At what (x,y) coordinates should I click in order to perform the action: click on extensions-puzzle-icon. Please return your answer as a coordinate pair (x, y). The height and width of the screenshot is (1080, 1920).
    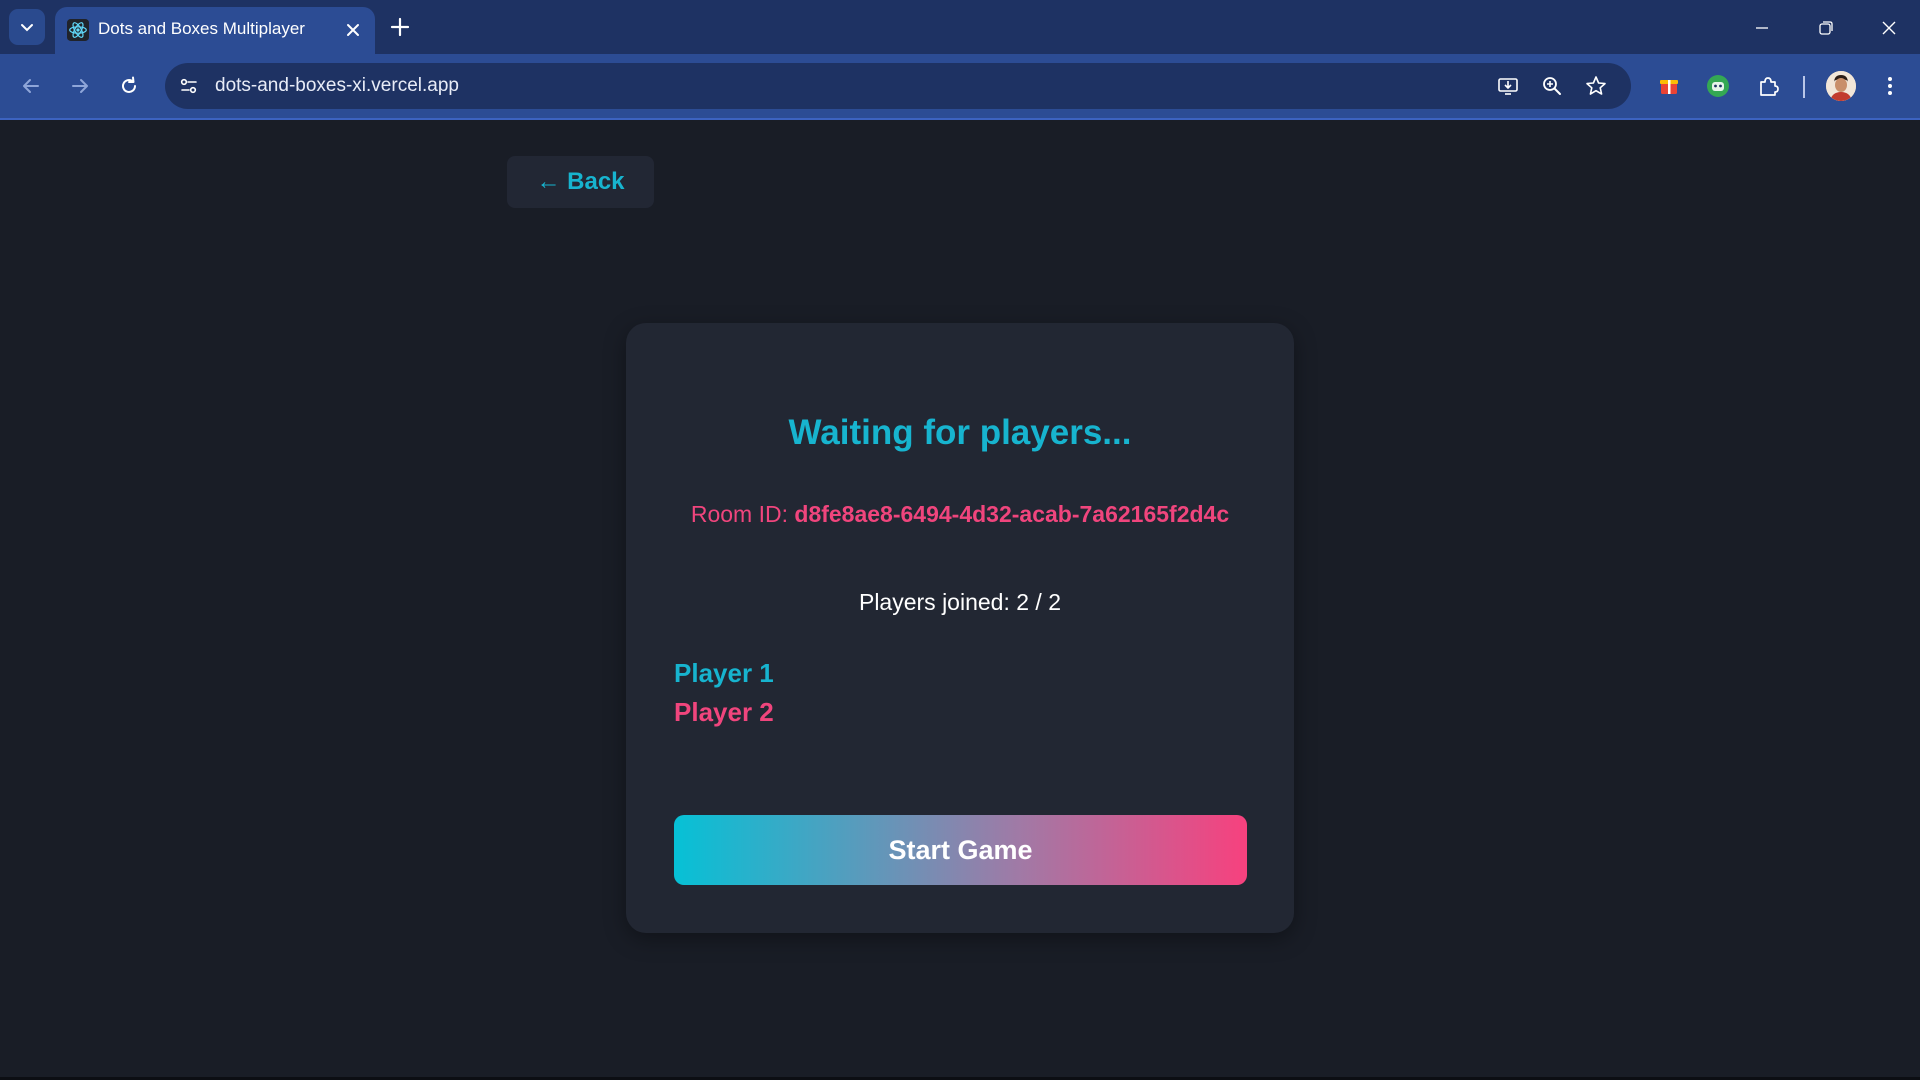
    Looking at the image, I should click on (1768, 86).